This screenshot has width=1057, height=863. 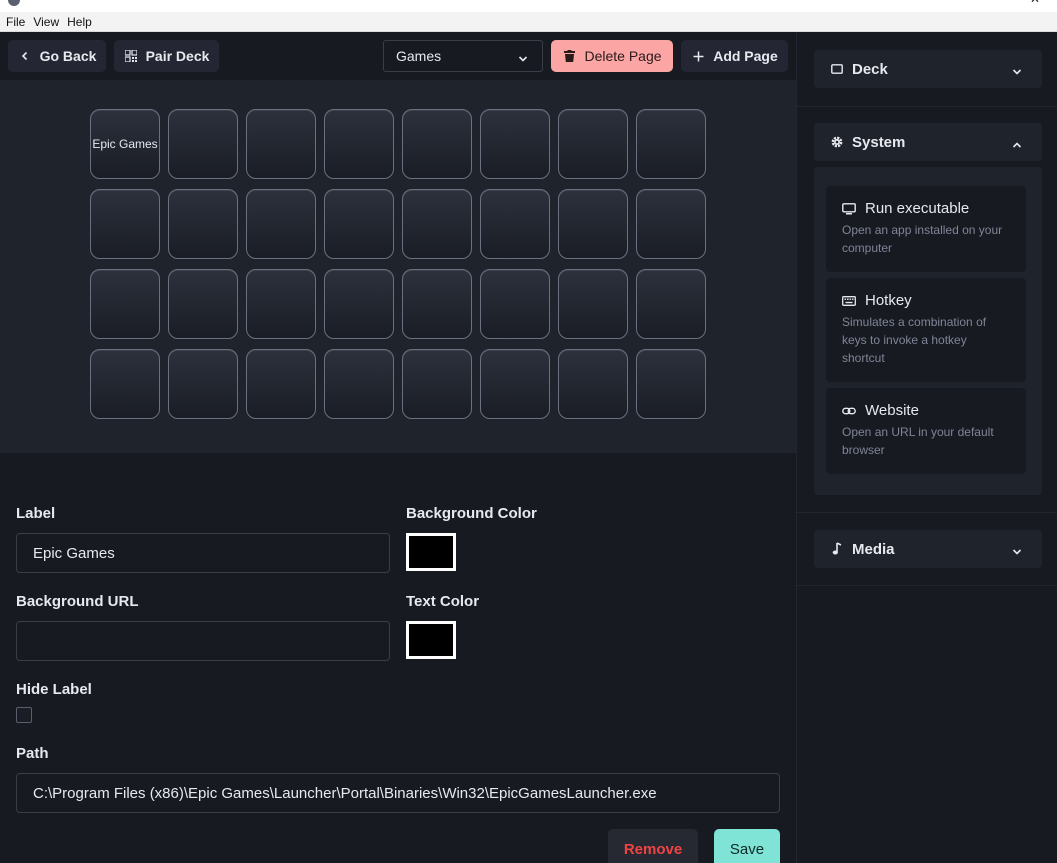 I want to click on background-color-title: Background Color, so click(x=471, y=513).